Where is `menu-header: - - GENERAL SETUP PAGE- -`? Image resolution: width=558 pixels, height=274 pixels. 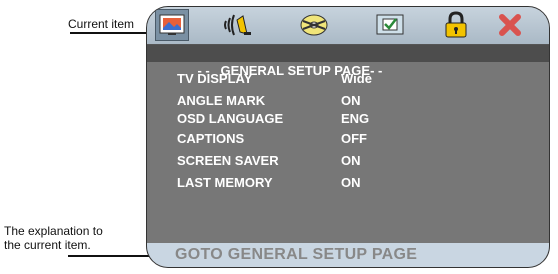
menu-header: - - GENERAL SETUP PAGE- - is located at coordinates (348, 61).